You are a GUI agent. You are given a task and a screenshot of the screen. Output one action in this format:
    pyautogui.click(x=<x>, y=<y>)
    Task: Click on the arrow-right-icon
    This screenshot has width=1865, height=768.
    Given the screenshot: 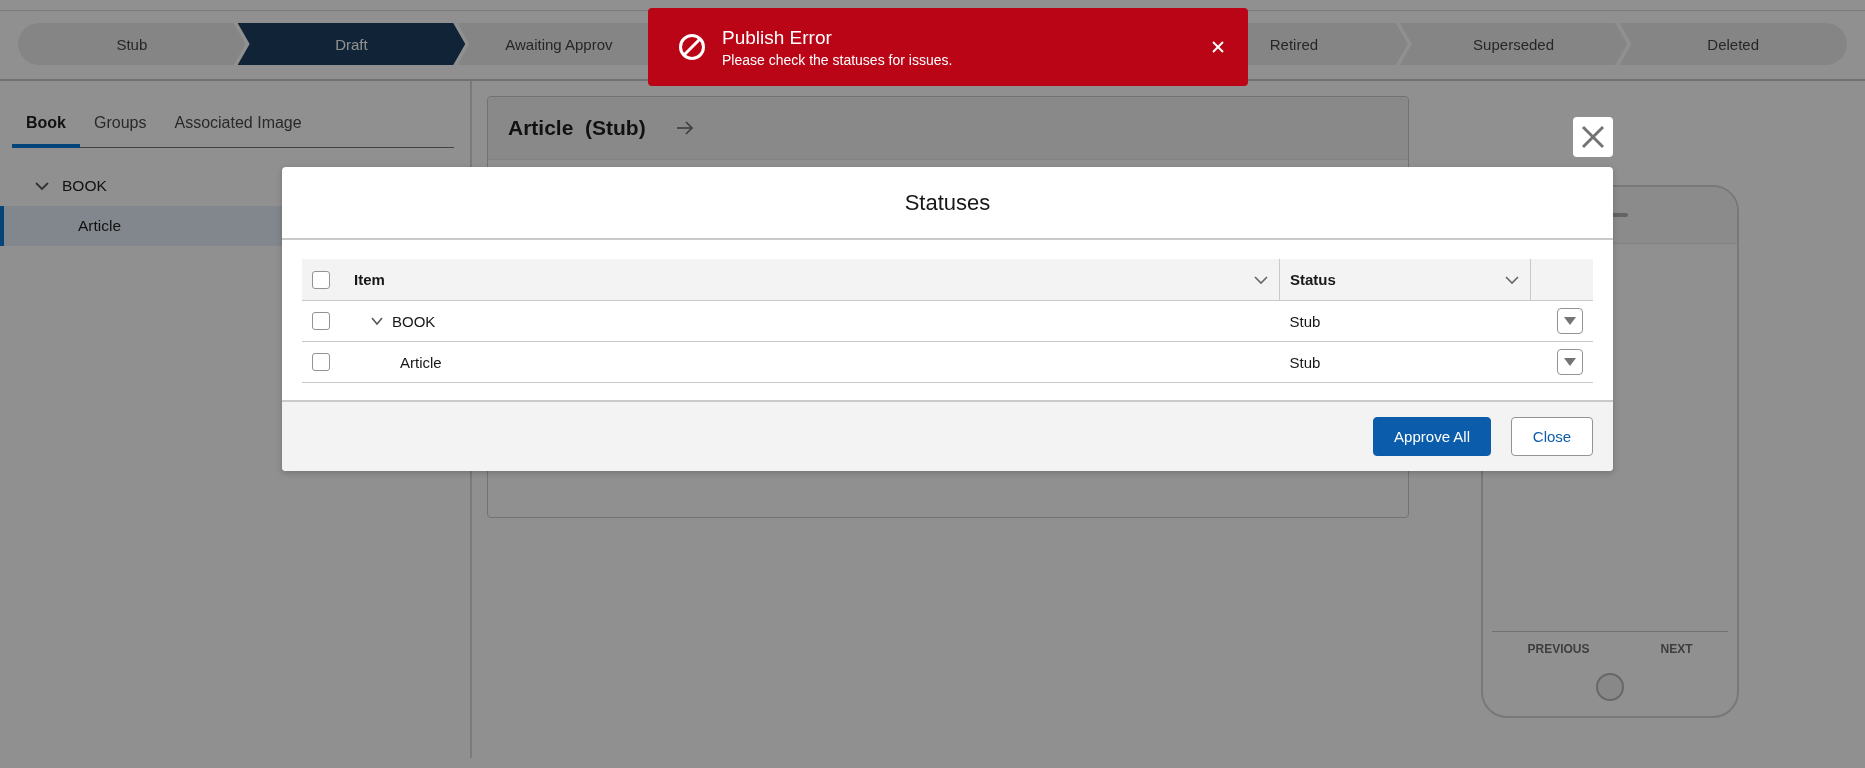 What is the action you would take?
    pyautogui.click(x=684, y=128)
    